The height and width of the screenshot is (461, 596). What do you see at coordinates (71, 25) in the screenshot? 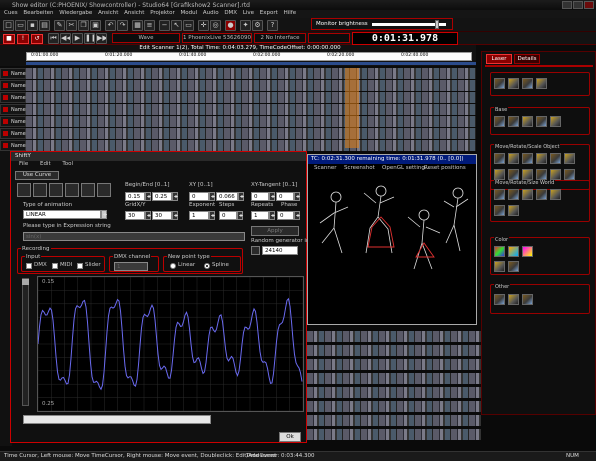
I see `cut-icon: ✂` at bounding box center [71, 25].